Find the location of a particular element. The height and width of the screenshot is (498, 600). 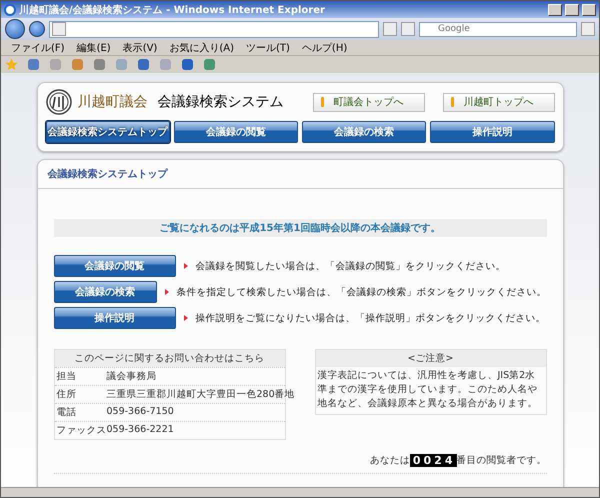

contact-value: 三重県三重郡川越町大字豊田一色280番地 is located at coordinates (200, 394).